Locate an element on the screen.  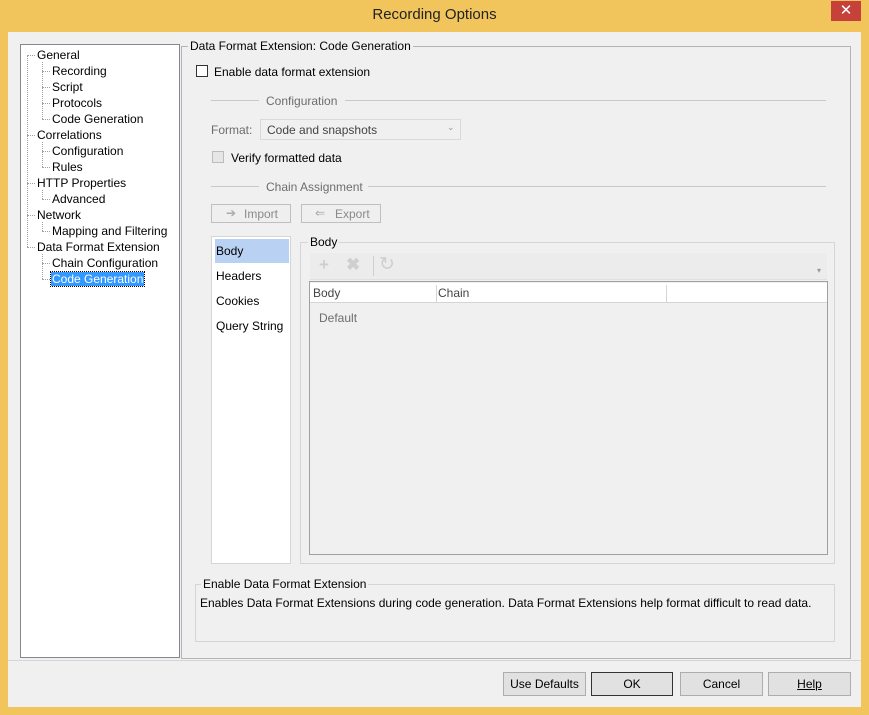
tree-item: Data Format Extension is located at coordinates (98, 247).